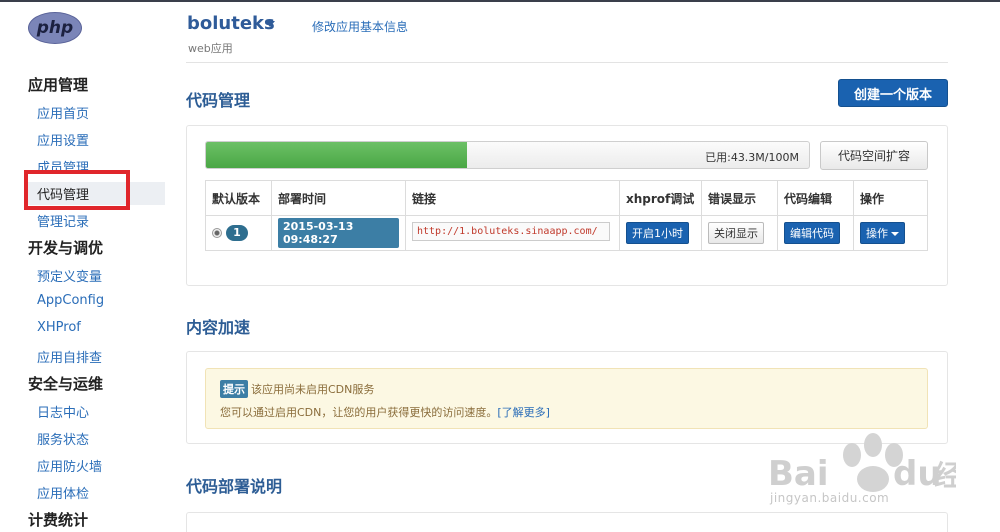 Image resolution: width=1000 pixels, height=532 pixels. I want to click on sidebar-item-service-status: 服务状态, so click(63, 438).